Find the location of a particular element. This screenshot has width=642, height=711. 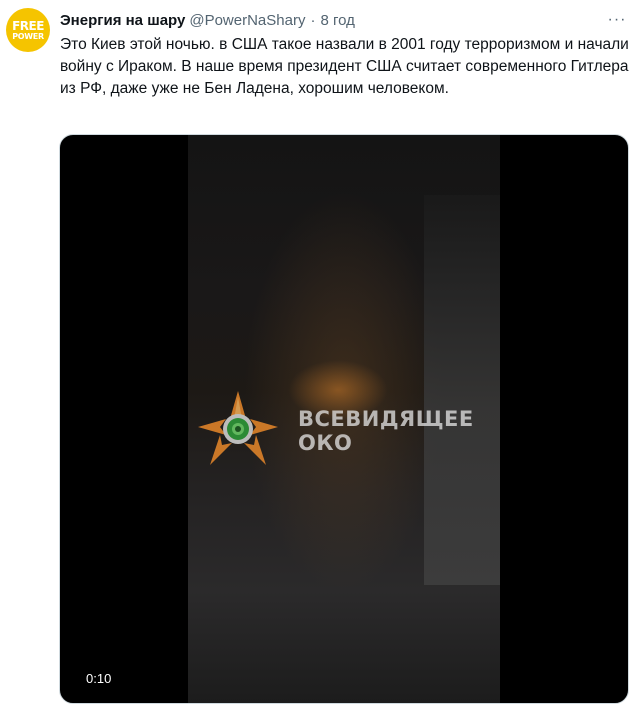

avatar: FREE POWER is located at coordinates (28, 30).